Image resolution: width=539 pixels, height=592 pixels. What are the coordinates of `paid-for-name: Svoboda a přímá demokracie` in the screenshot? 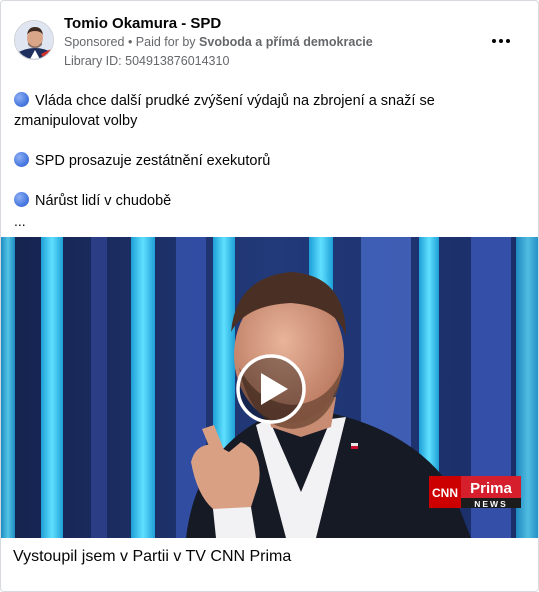 It's located at (286, 42).